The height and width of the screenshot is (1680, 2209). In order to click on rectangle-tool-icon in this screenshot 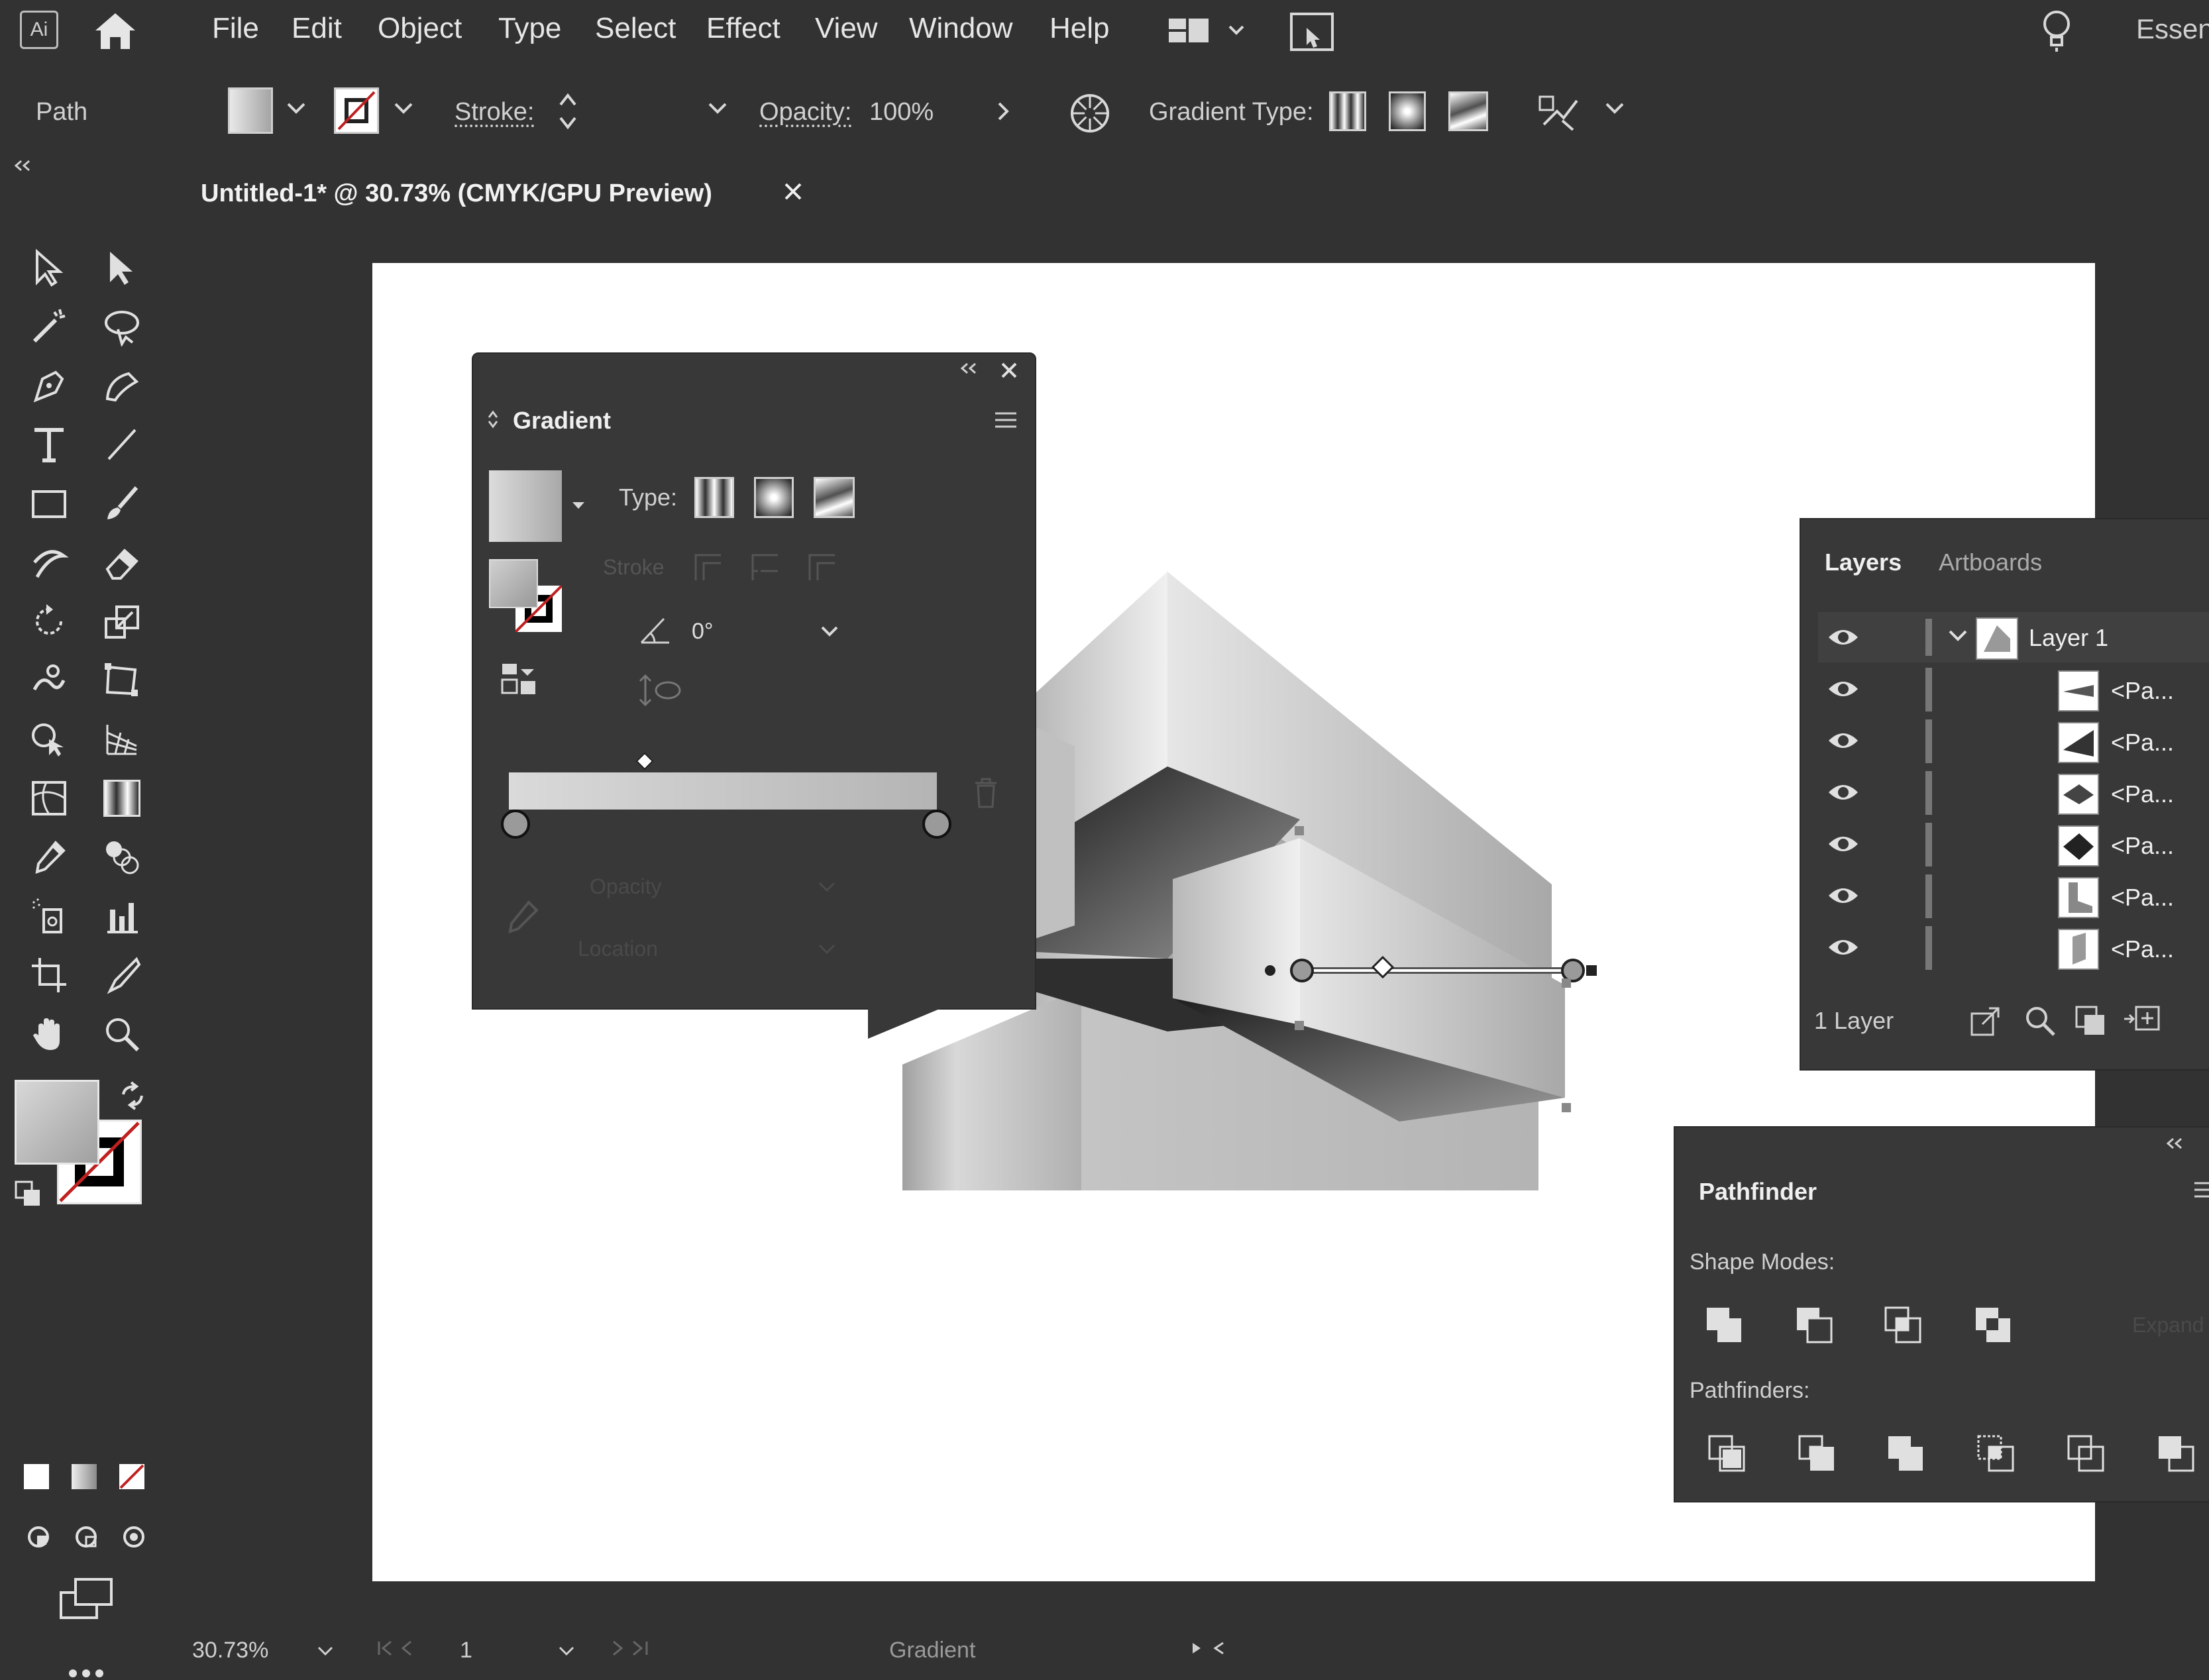, I will do `click(49, 503)`.